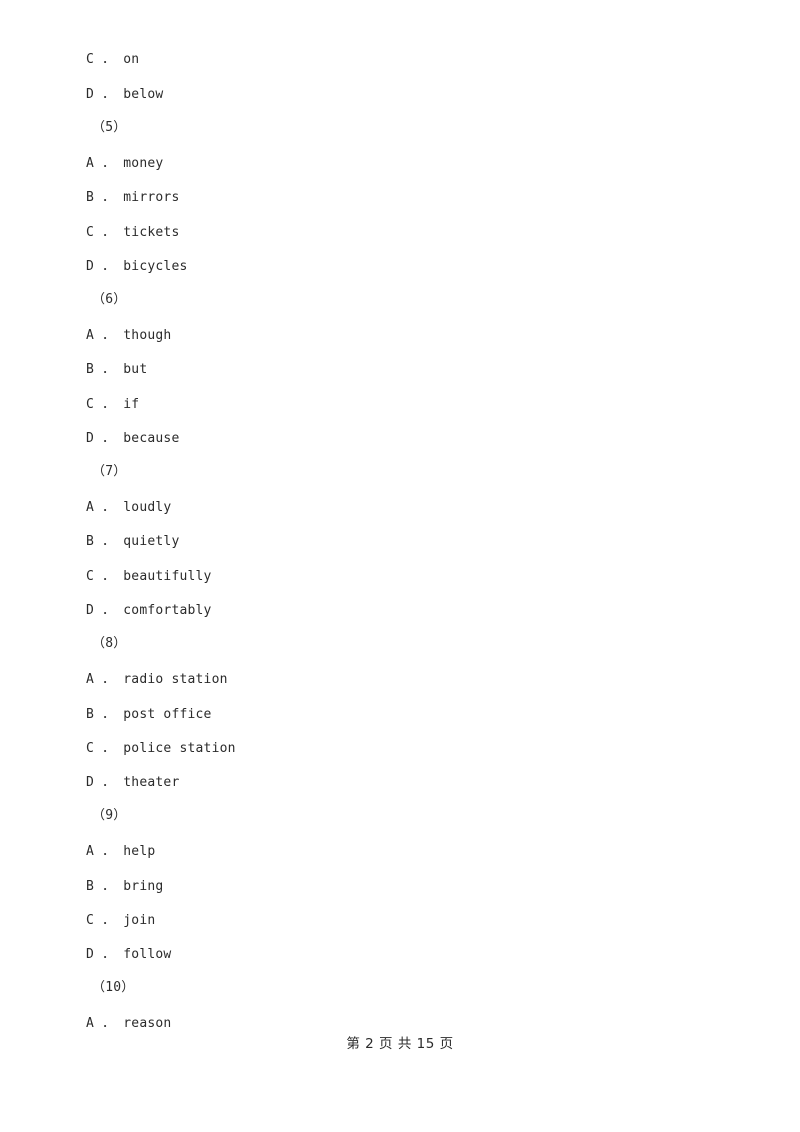  What do you see at coordinates (157, 679) in the screenshot?
I see `answer-option: A ． radio station` at bounding box center [157, 679].